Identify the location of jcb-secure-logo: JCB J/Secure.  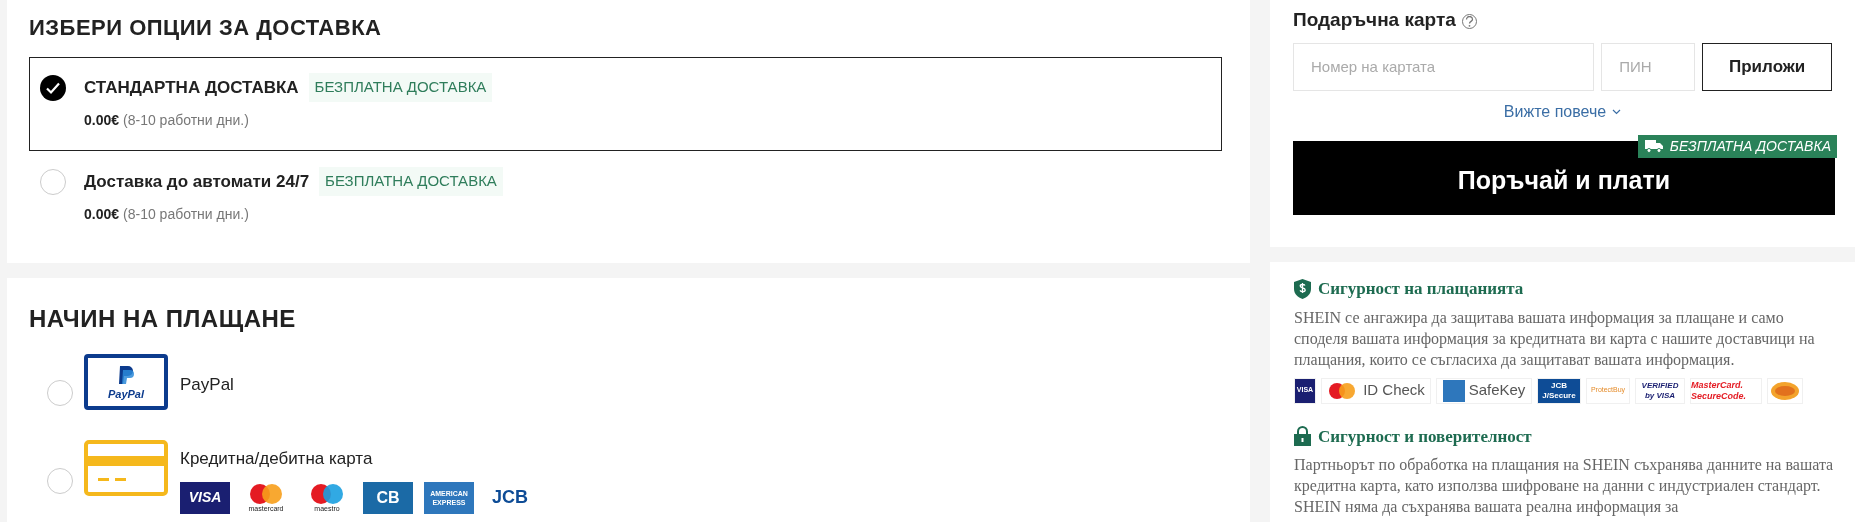
(1559, 390).